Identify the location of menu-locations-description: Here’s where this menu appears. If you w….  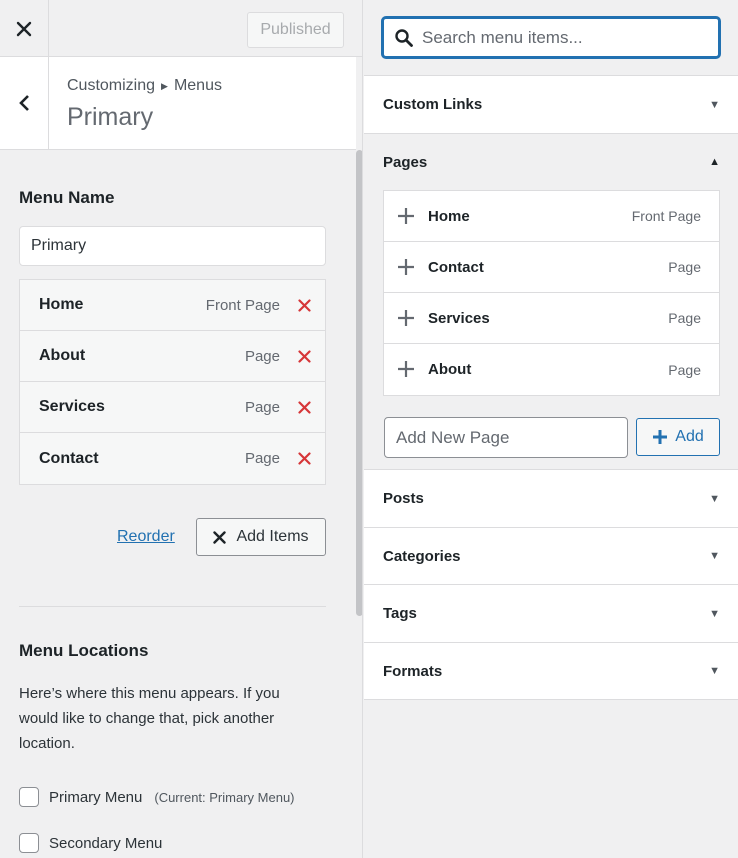
(149, 718).